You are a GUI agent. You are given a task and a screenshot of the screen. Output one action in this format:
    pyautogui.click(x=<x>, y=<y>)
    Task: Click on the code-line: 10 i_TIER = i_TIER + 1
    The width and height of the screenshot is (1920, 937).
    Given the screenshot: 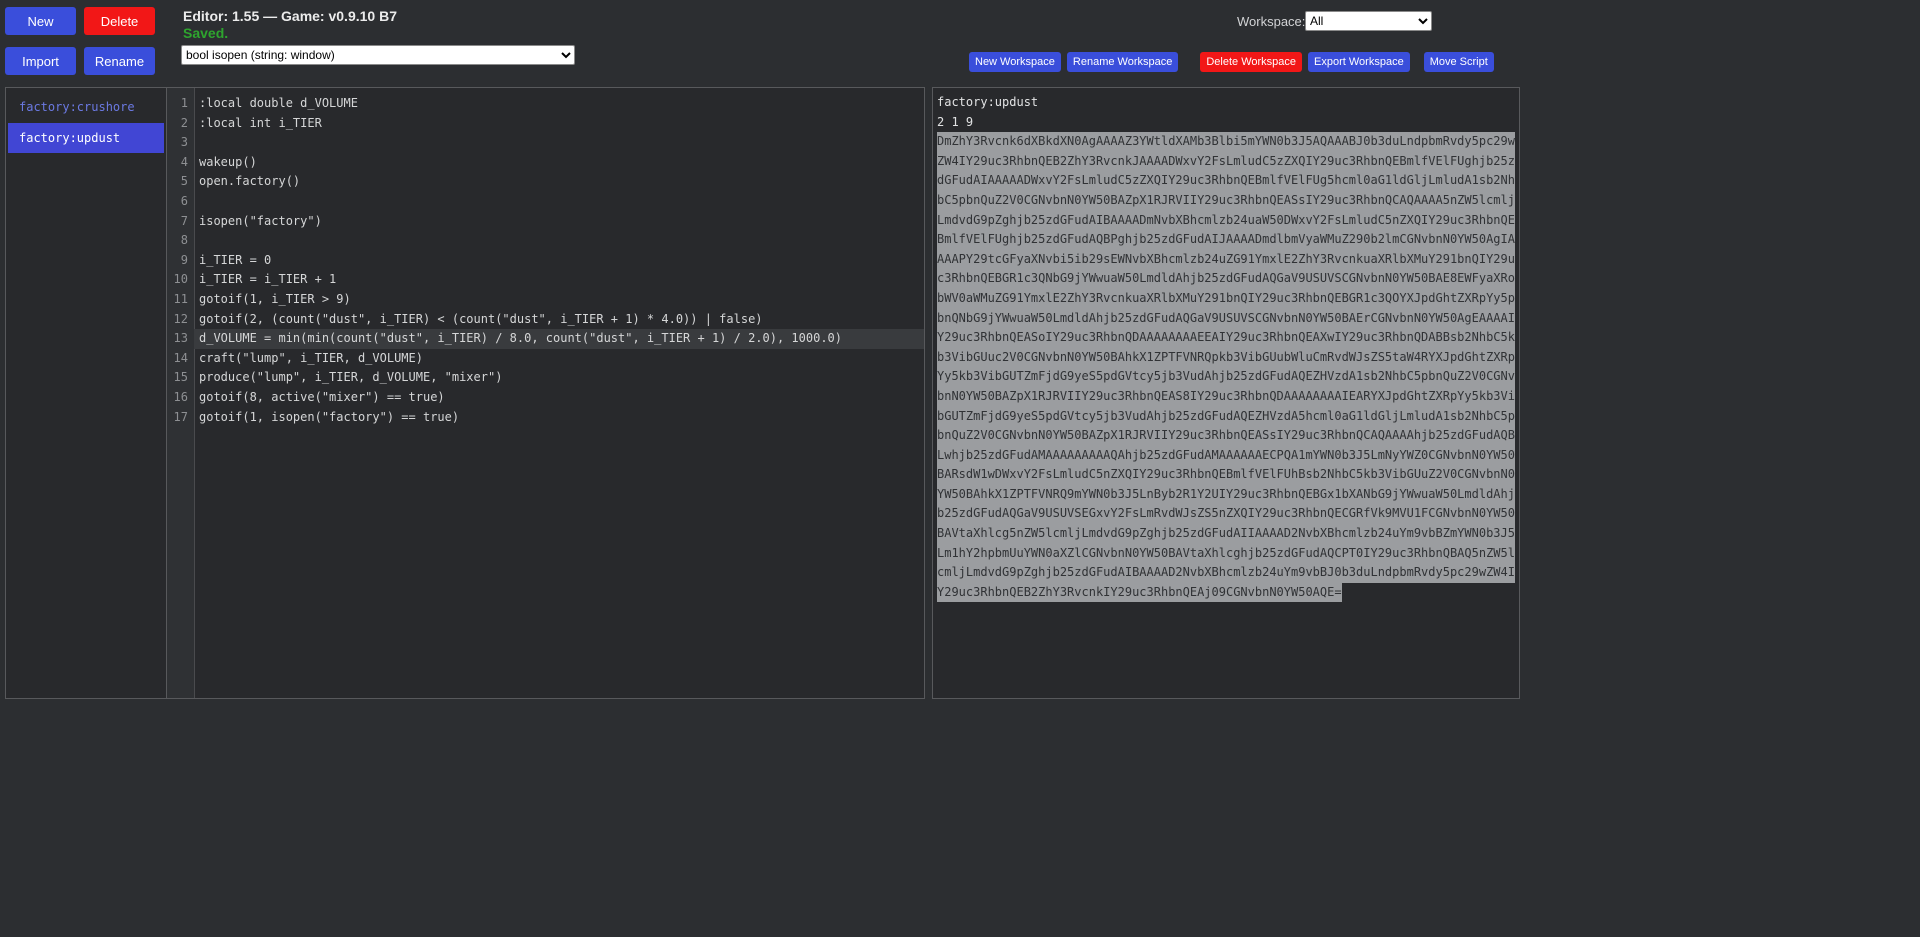 What is the action you would take?
    pyautogui.click(x=545, y=280)
    